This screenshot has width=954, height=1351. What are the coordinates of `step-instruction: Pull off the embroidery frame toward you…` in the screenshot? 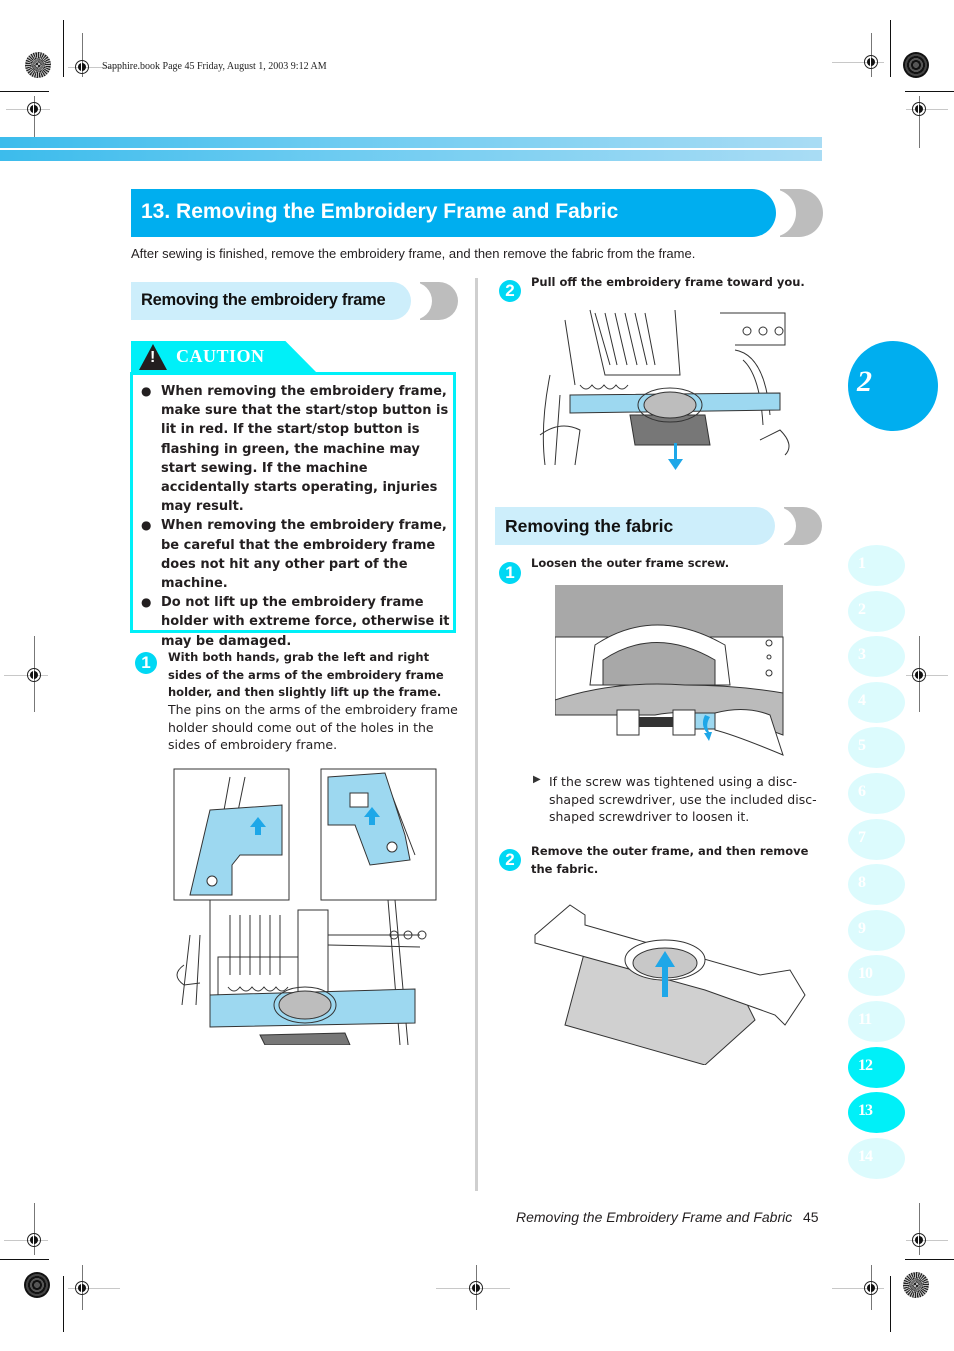 It's located at (668, 282).